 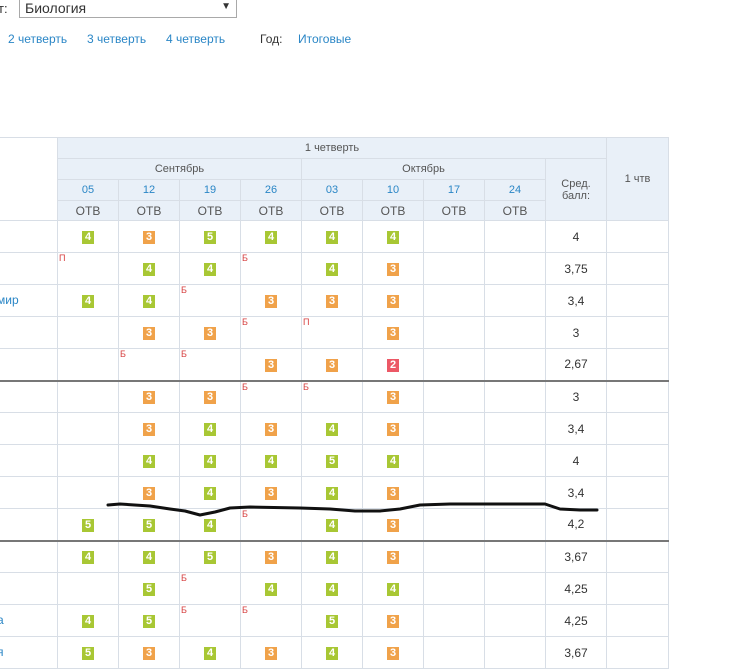 I want to click on quarter-link-3: 3 четверть, so click(x=116, y=39).